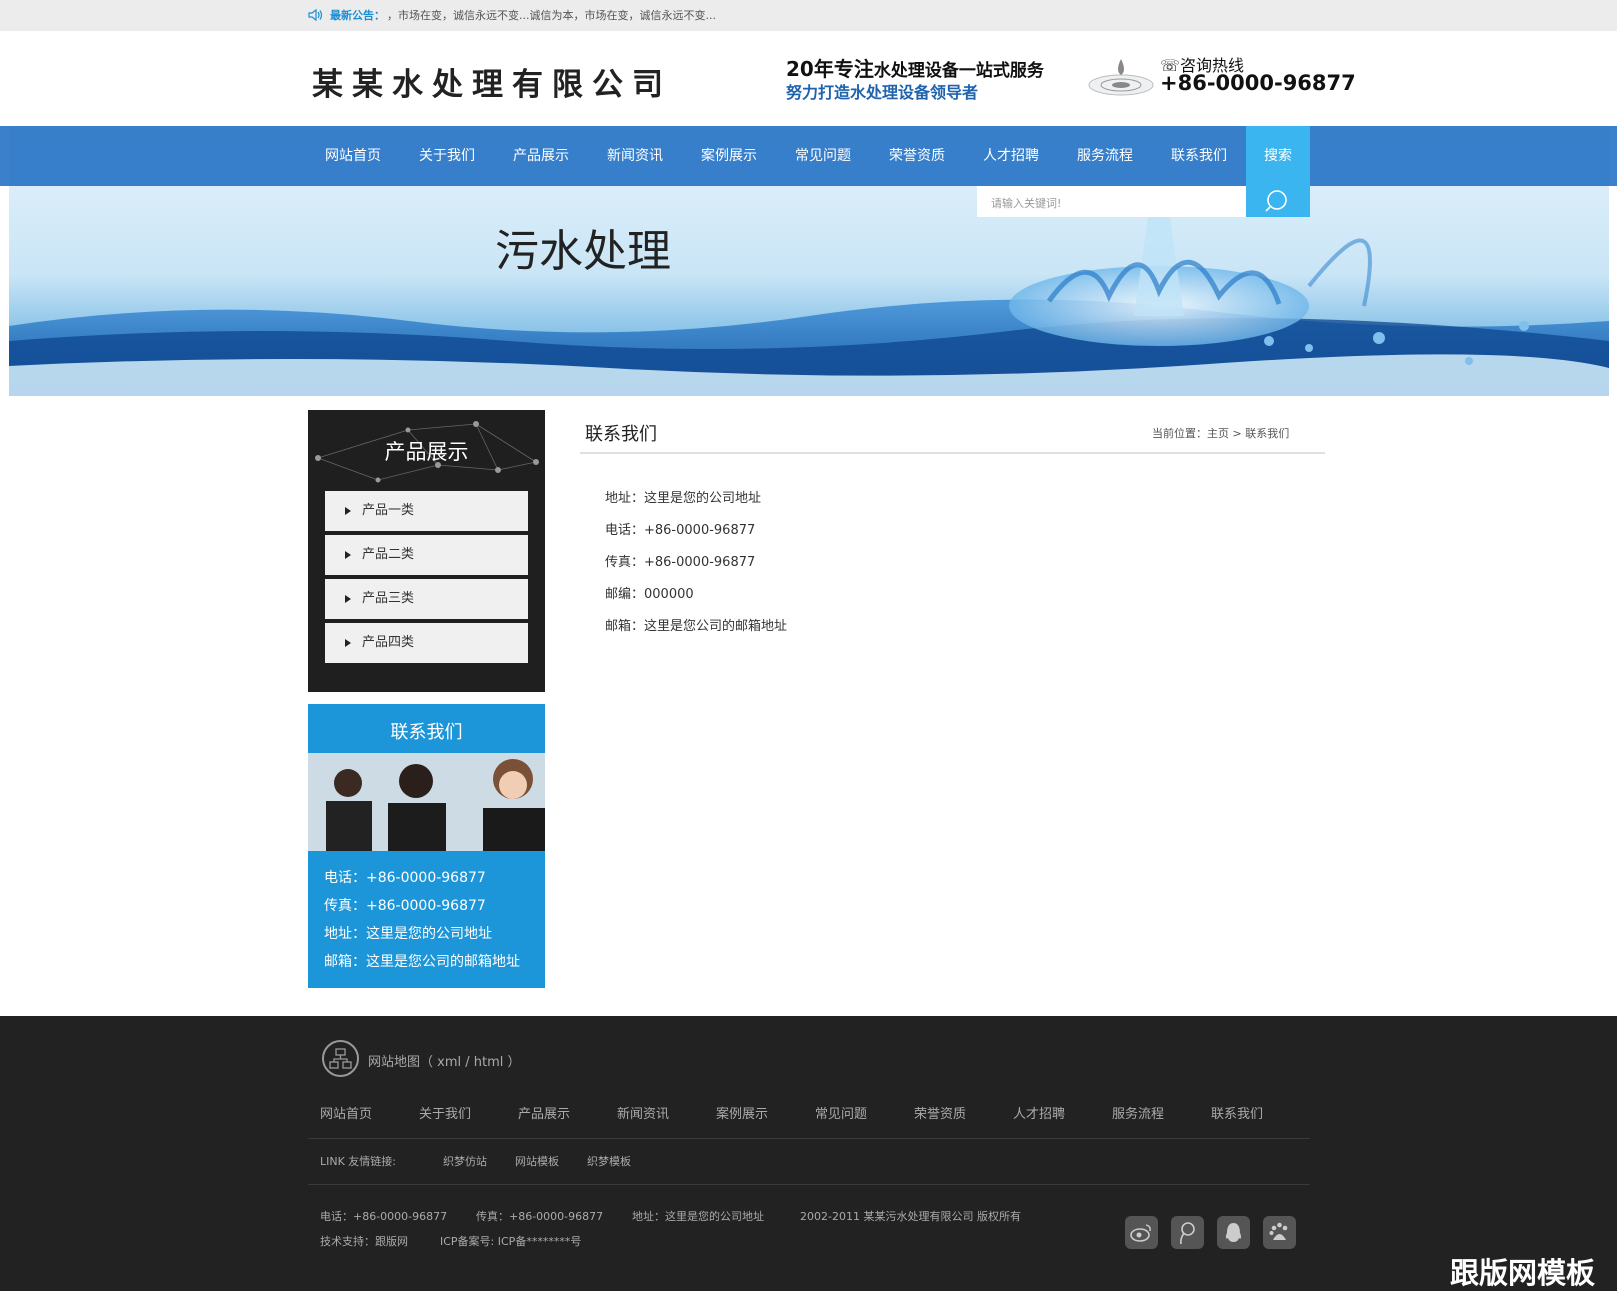 This screenshot has width=1617, height=1292. I want to click on search-button, so click(1278, 201).